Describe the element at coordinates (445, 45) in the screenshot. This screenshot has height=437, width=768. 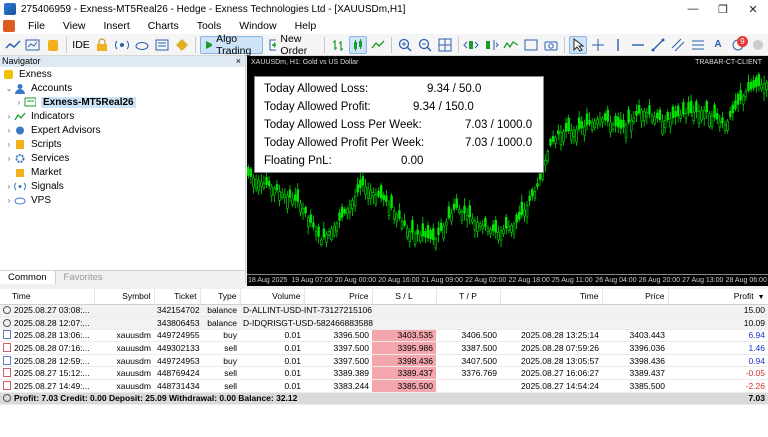
I see `tile-windows-icon` at that location.